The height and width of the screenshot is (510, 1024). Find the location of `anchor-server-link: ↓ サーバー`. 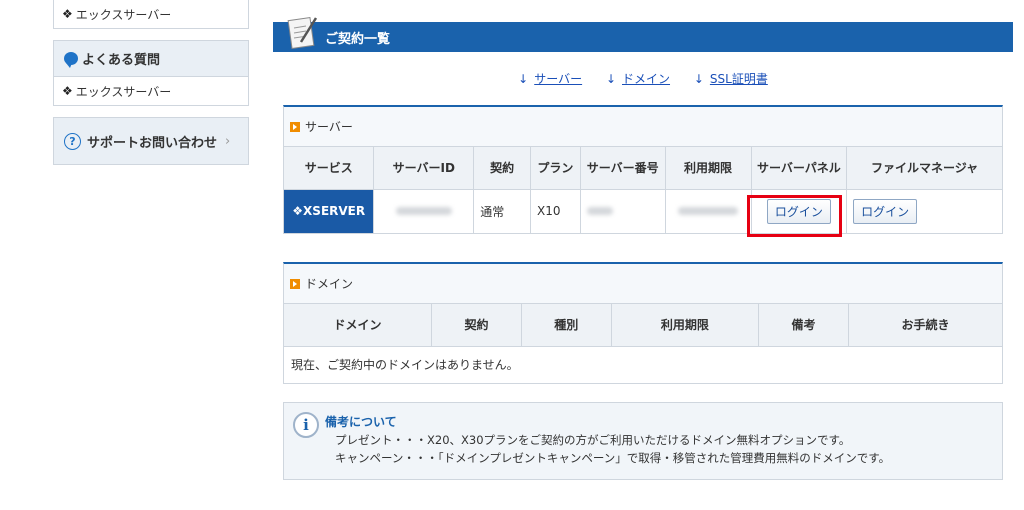

anchor-server-link: ↓ サーバー is located at coordinates (550, 79).